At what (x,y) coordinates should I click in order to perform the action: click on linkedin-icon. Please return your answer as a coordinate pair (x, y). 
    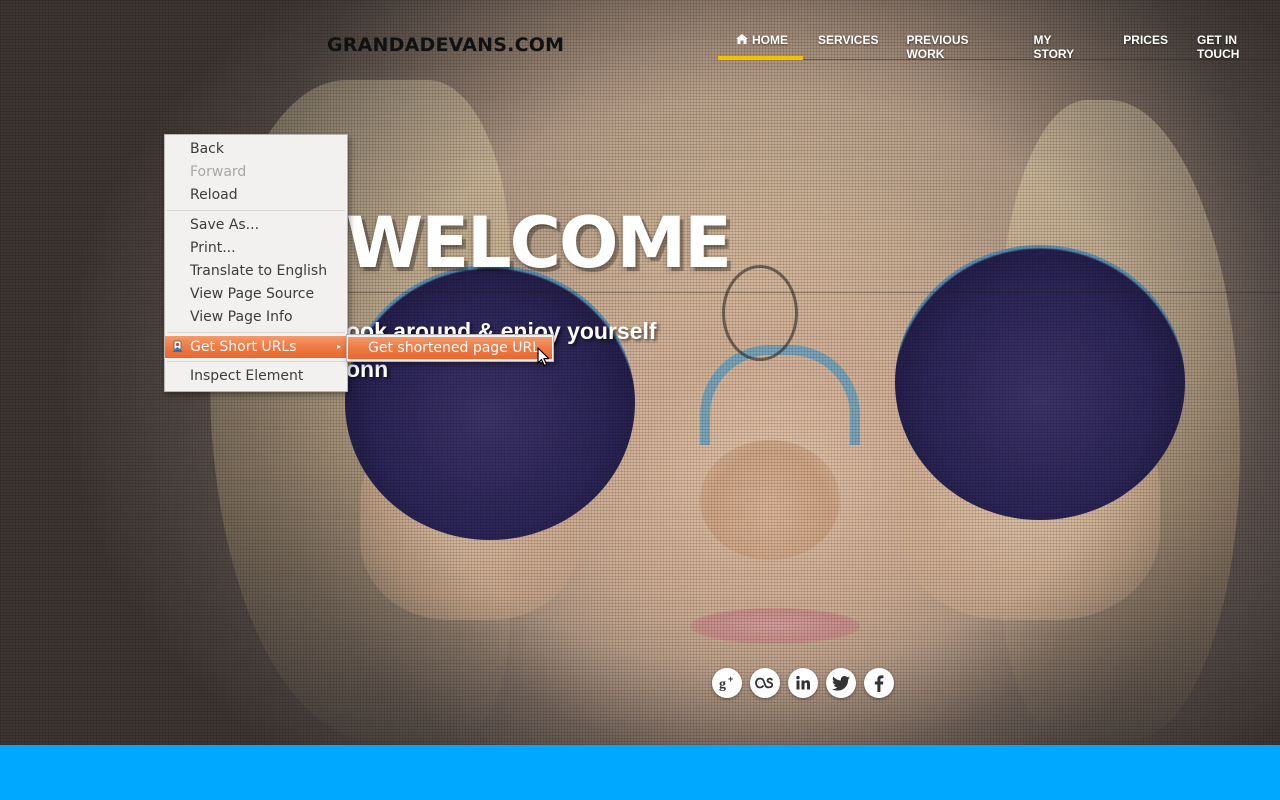
    Looking at the image, I should click on (803, 683).